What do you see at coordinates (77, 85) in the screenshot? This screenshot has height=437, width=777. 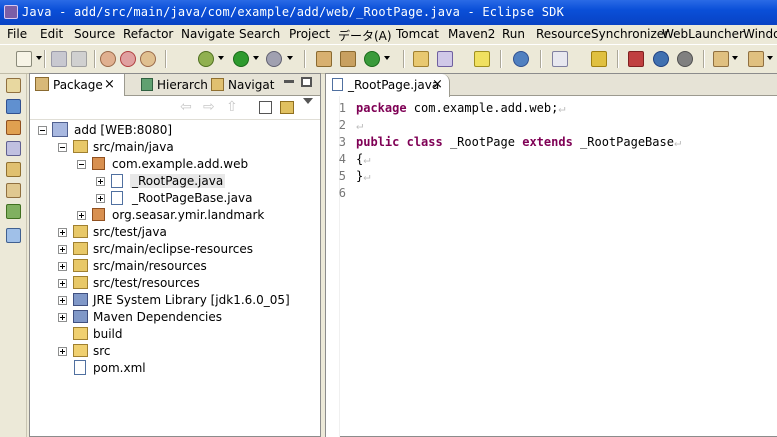 I see `tab-package-explorer: Package ×` at bounding box center [77, 85].